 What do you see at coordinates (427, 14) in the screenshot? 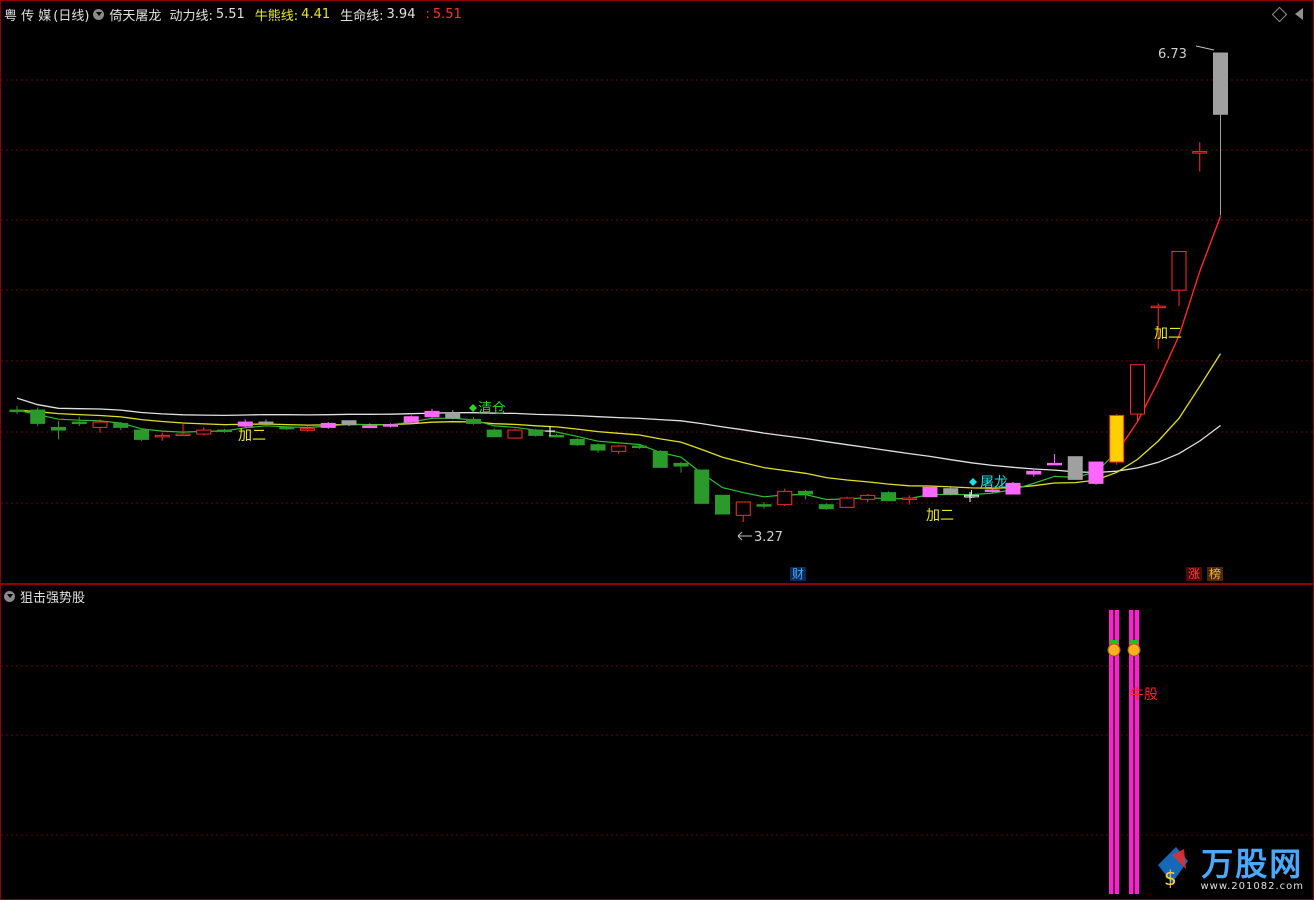
I see `extra-label: :` at bounding box center [427, 14].